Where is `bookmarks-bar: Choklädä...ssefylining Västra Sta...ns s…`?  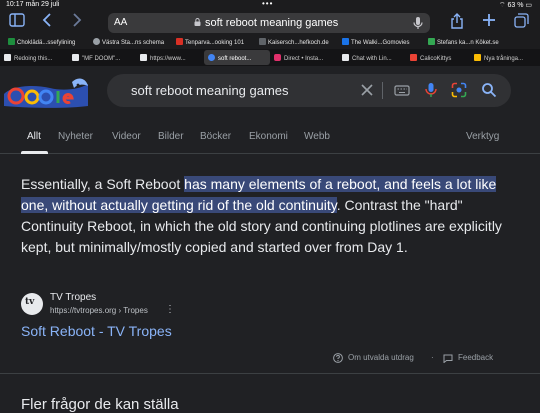 bookmarks-bar: Choklädä...ssefylining Västra Sta...ns s… is located at coordinates (270, 42).